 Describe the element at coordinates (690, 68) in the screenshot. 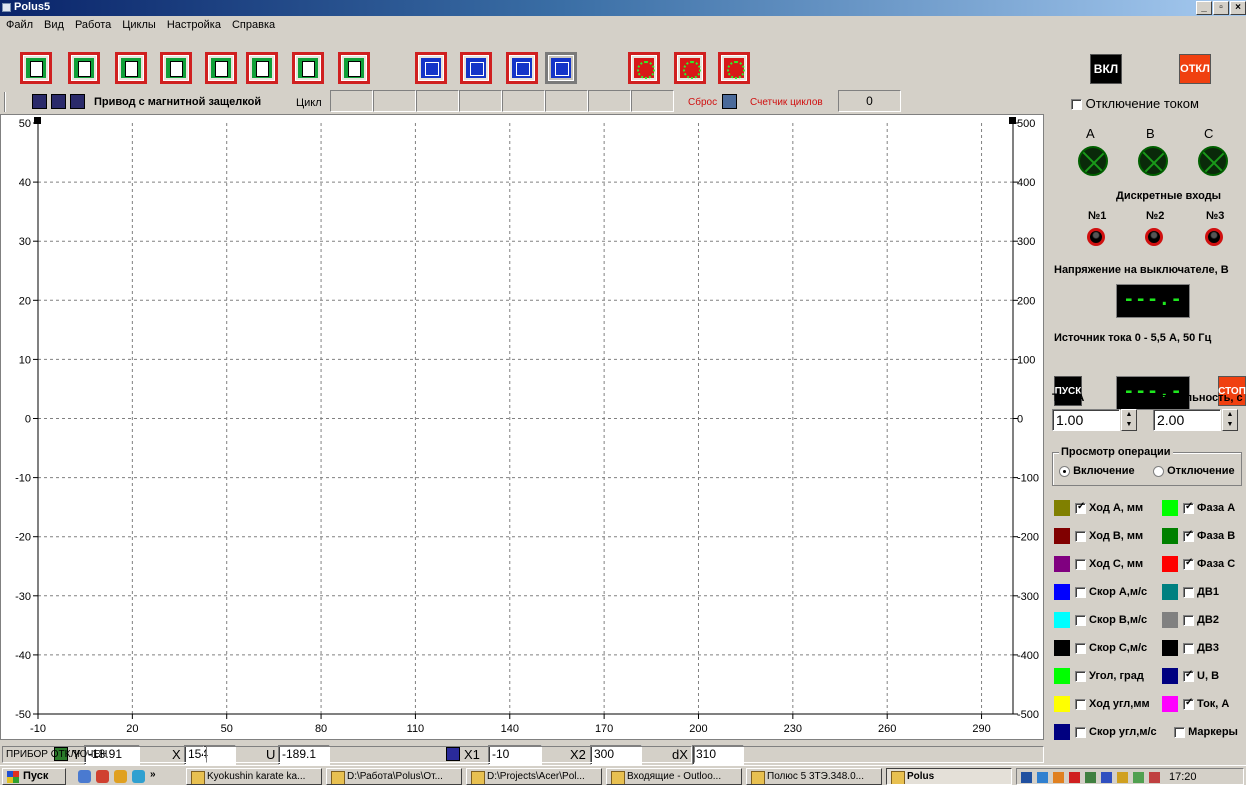

I see `phase-b-button` at that location.